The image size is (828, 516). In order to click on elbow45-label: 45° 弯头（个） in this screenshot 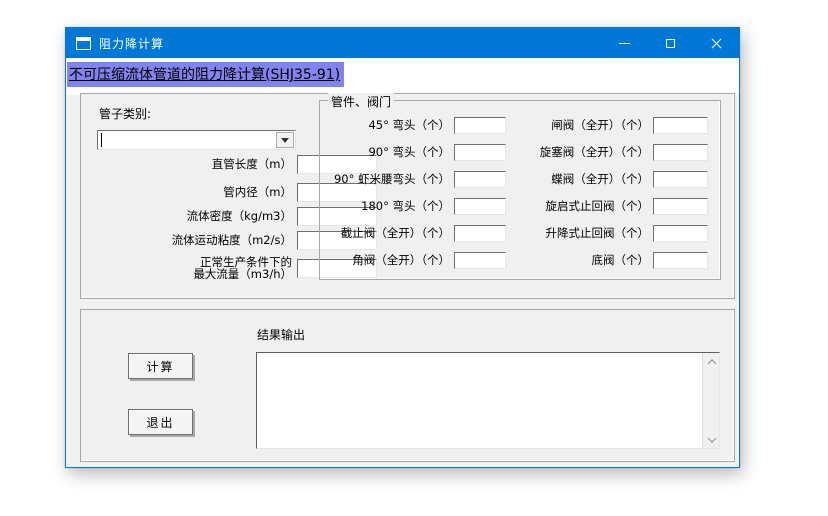, I will do `click(409, 125)`.